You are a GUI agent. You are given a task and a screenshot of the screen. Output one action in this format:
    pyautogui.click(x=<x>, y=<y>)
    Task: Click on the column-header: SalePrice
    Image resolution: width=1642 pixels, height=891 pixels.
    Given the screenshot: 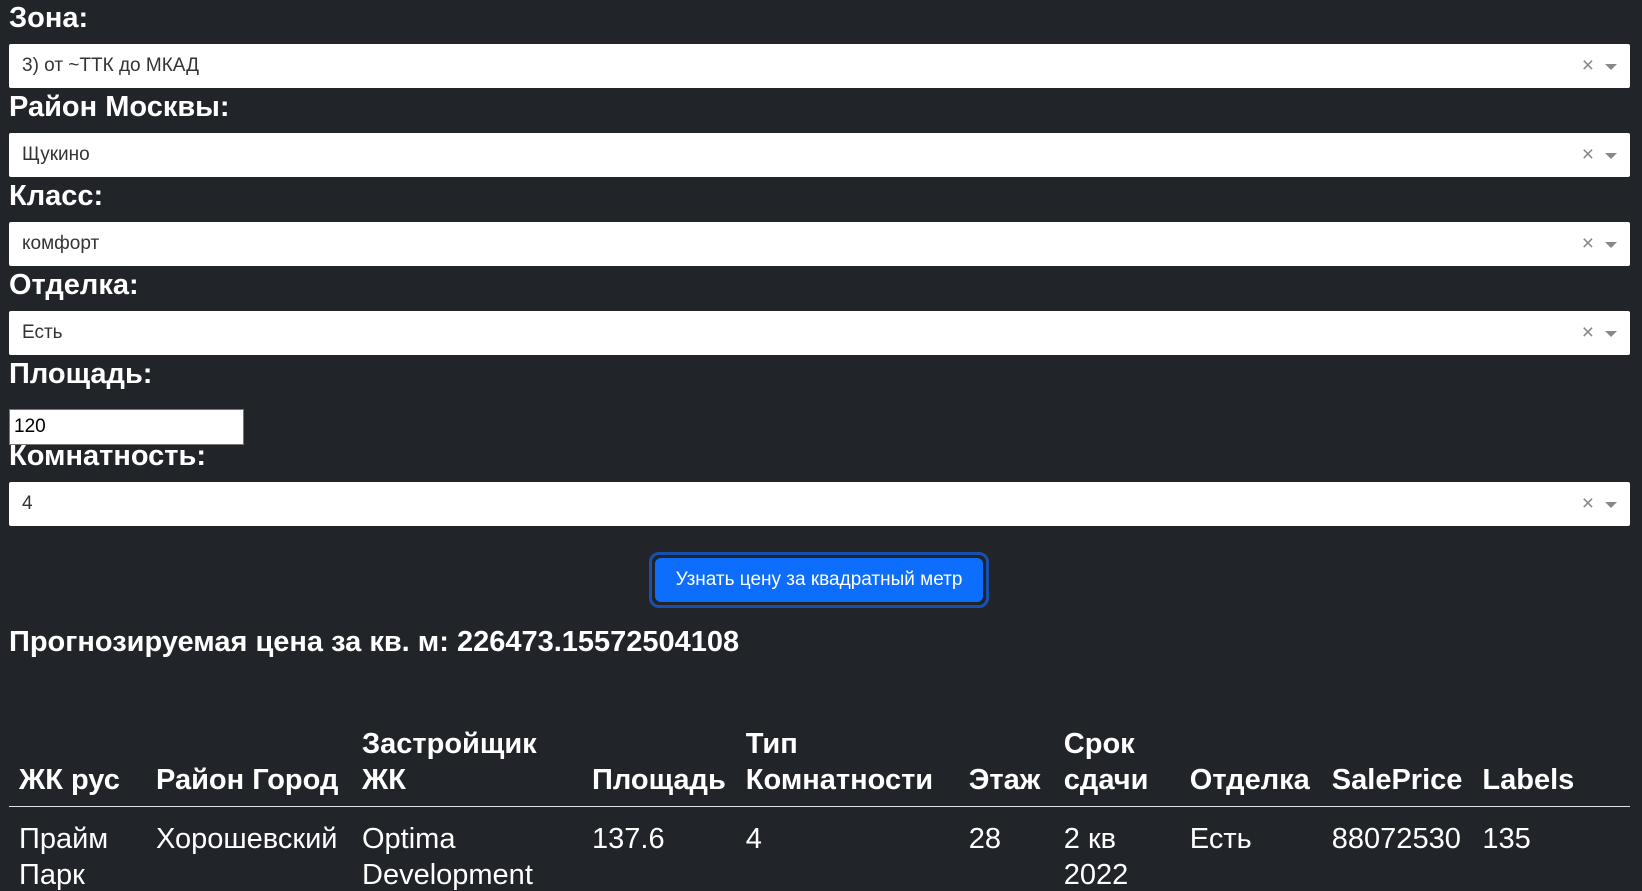 What is the action you would take?
    pyautogui.click(x=1397, y=764)
    